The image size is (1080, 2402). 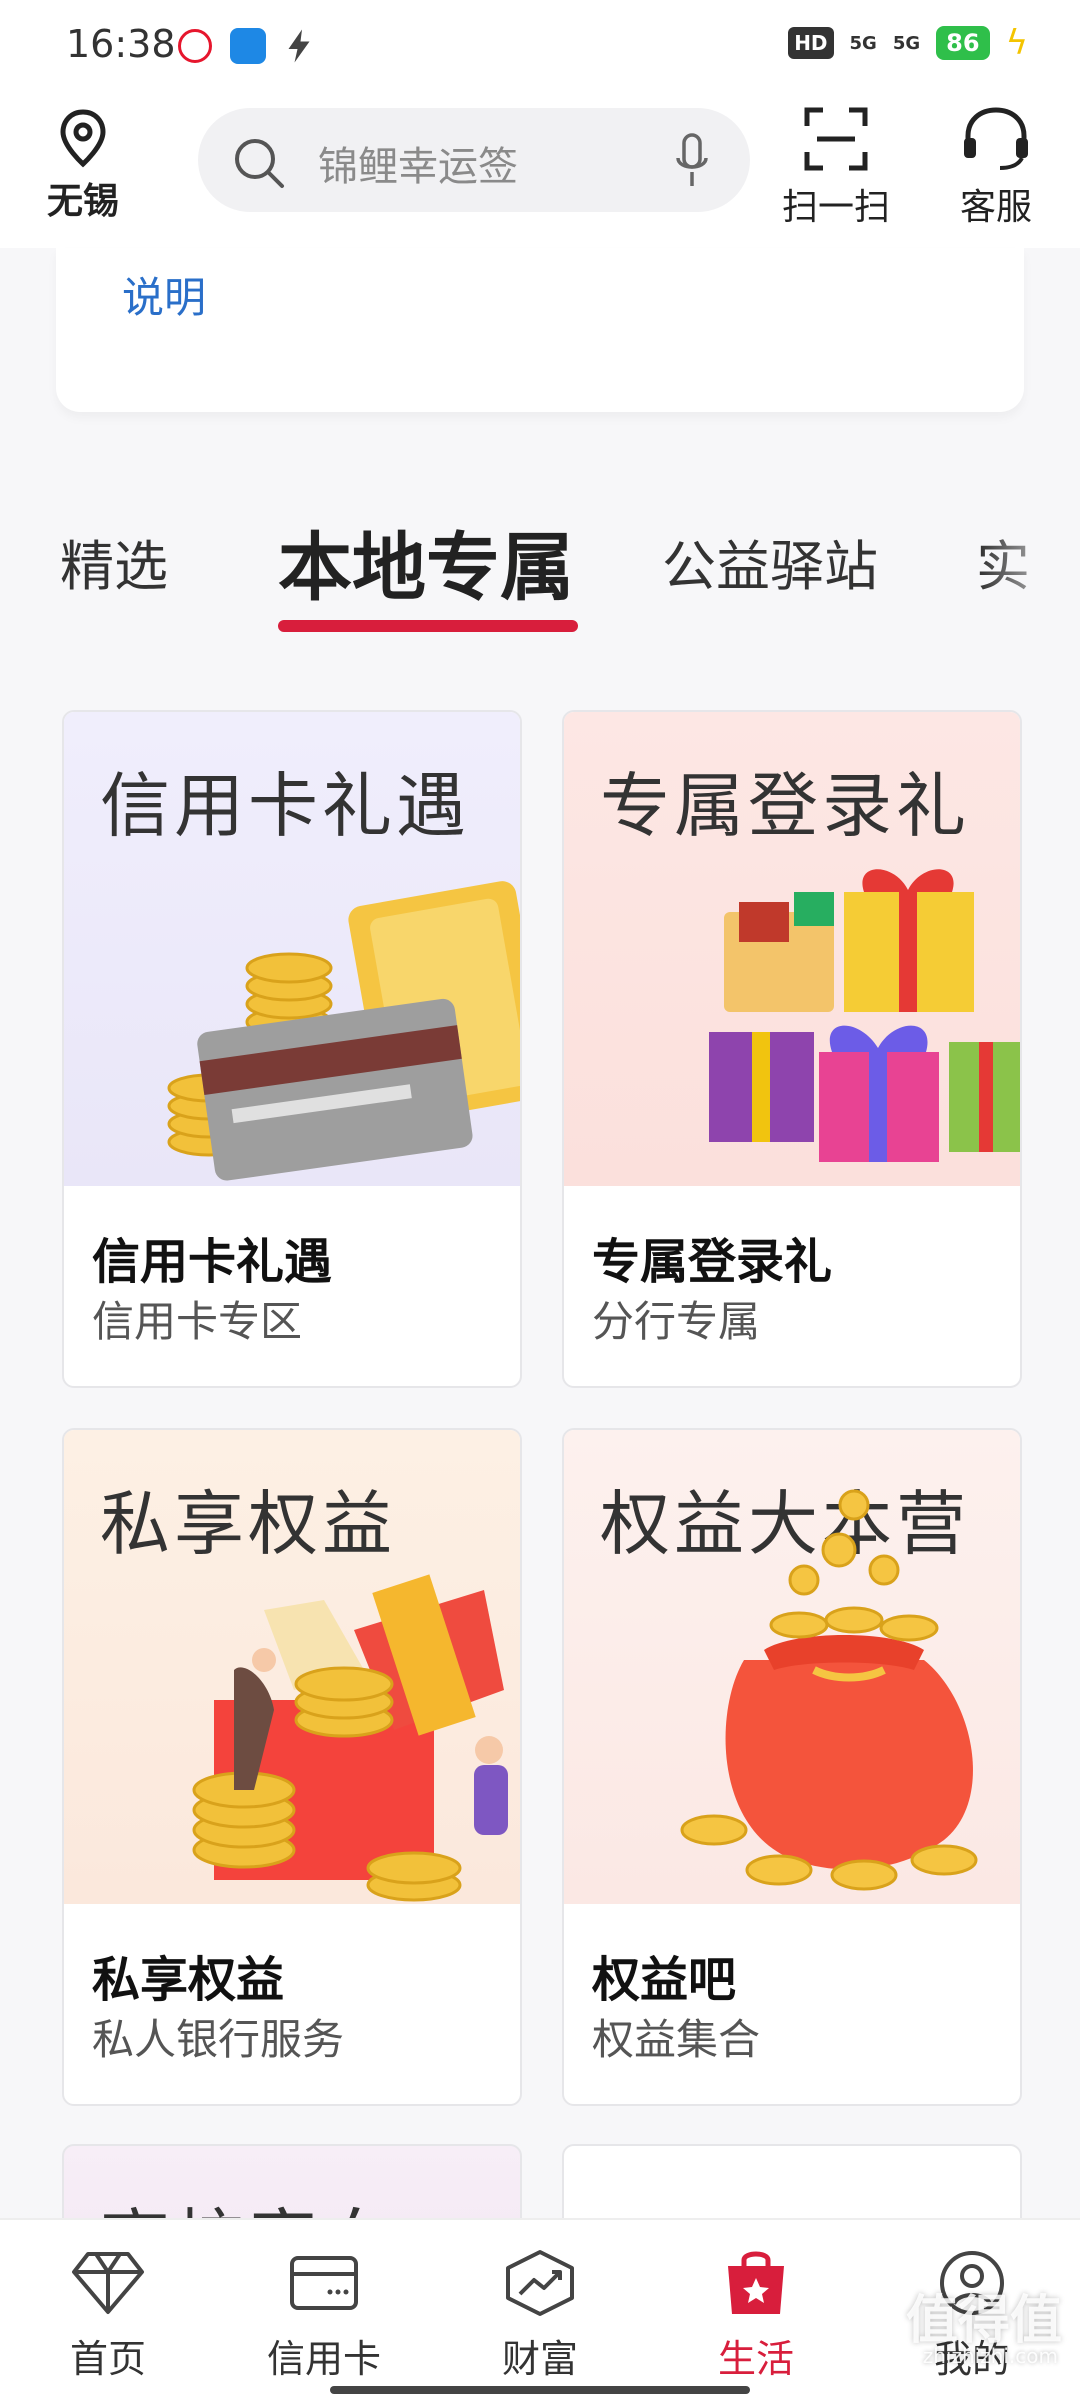 I want to click on charging-icon: ϟ, so click(x=1016, y=43).